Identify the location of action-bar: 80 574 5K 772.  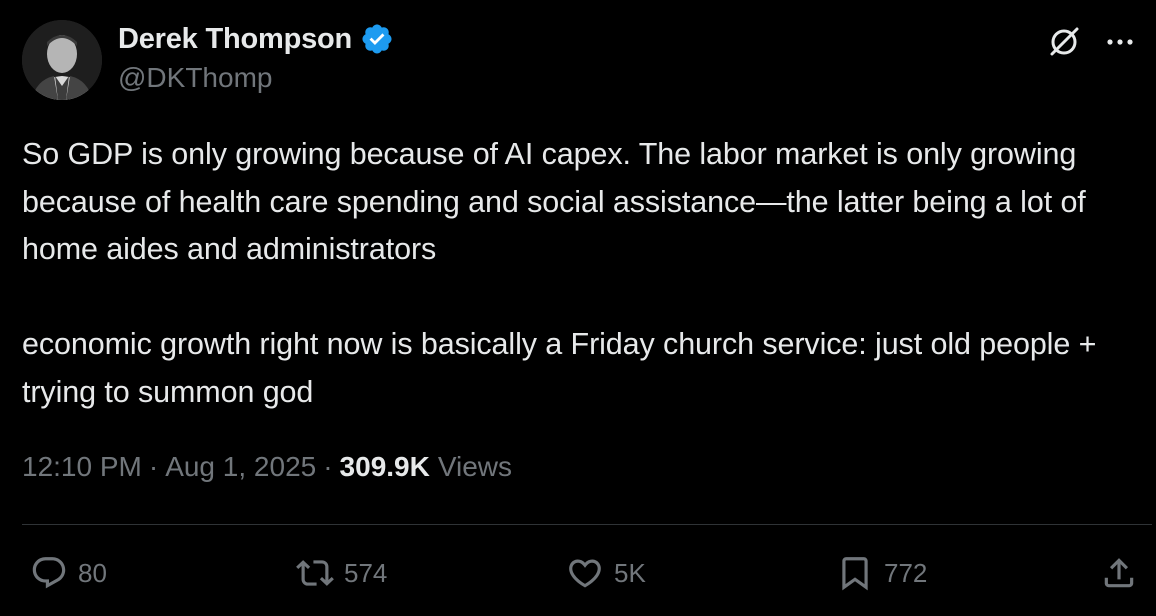
(578, 573).